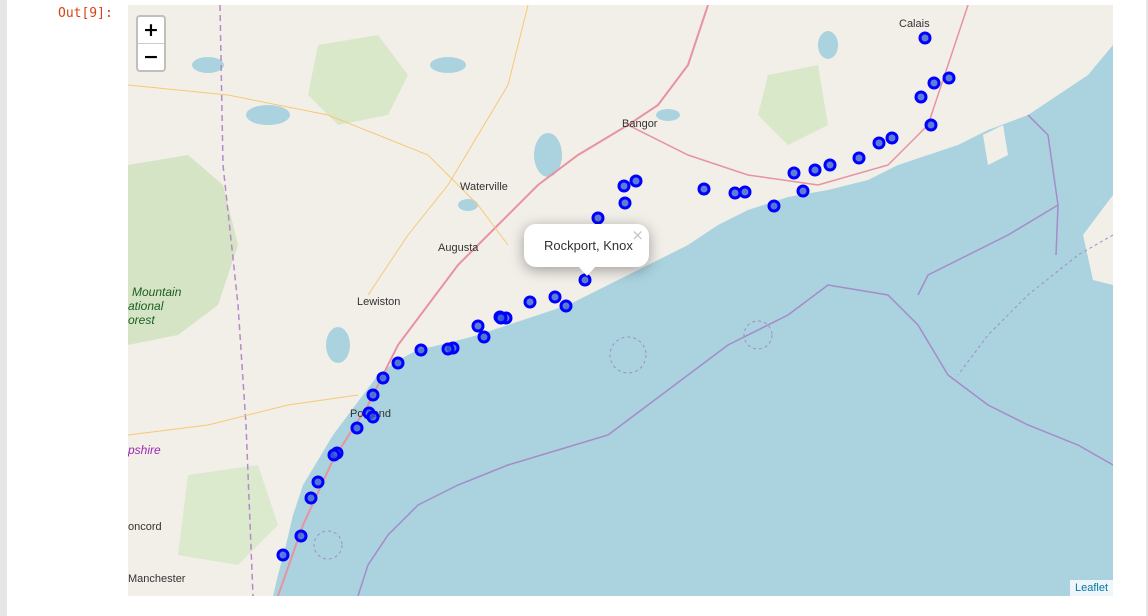 This screenshot has width=1148, height=616. What do you see at coordinates (157, 292) in the screenshot?
I see `map-label: Mountain` at bounding box center [157, 292].